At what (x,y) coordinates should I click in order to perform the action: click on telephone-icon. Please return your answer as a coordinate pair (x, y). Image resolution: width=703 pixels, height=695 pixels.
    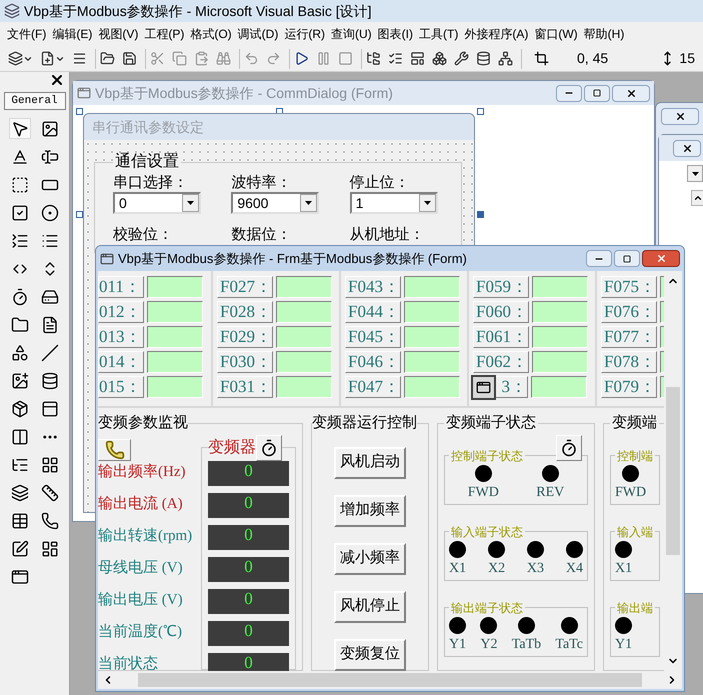
    Looking at the image, I should click on (114, 449).